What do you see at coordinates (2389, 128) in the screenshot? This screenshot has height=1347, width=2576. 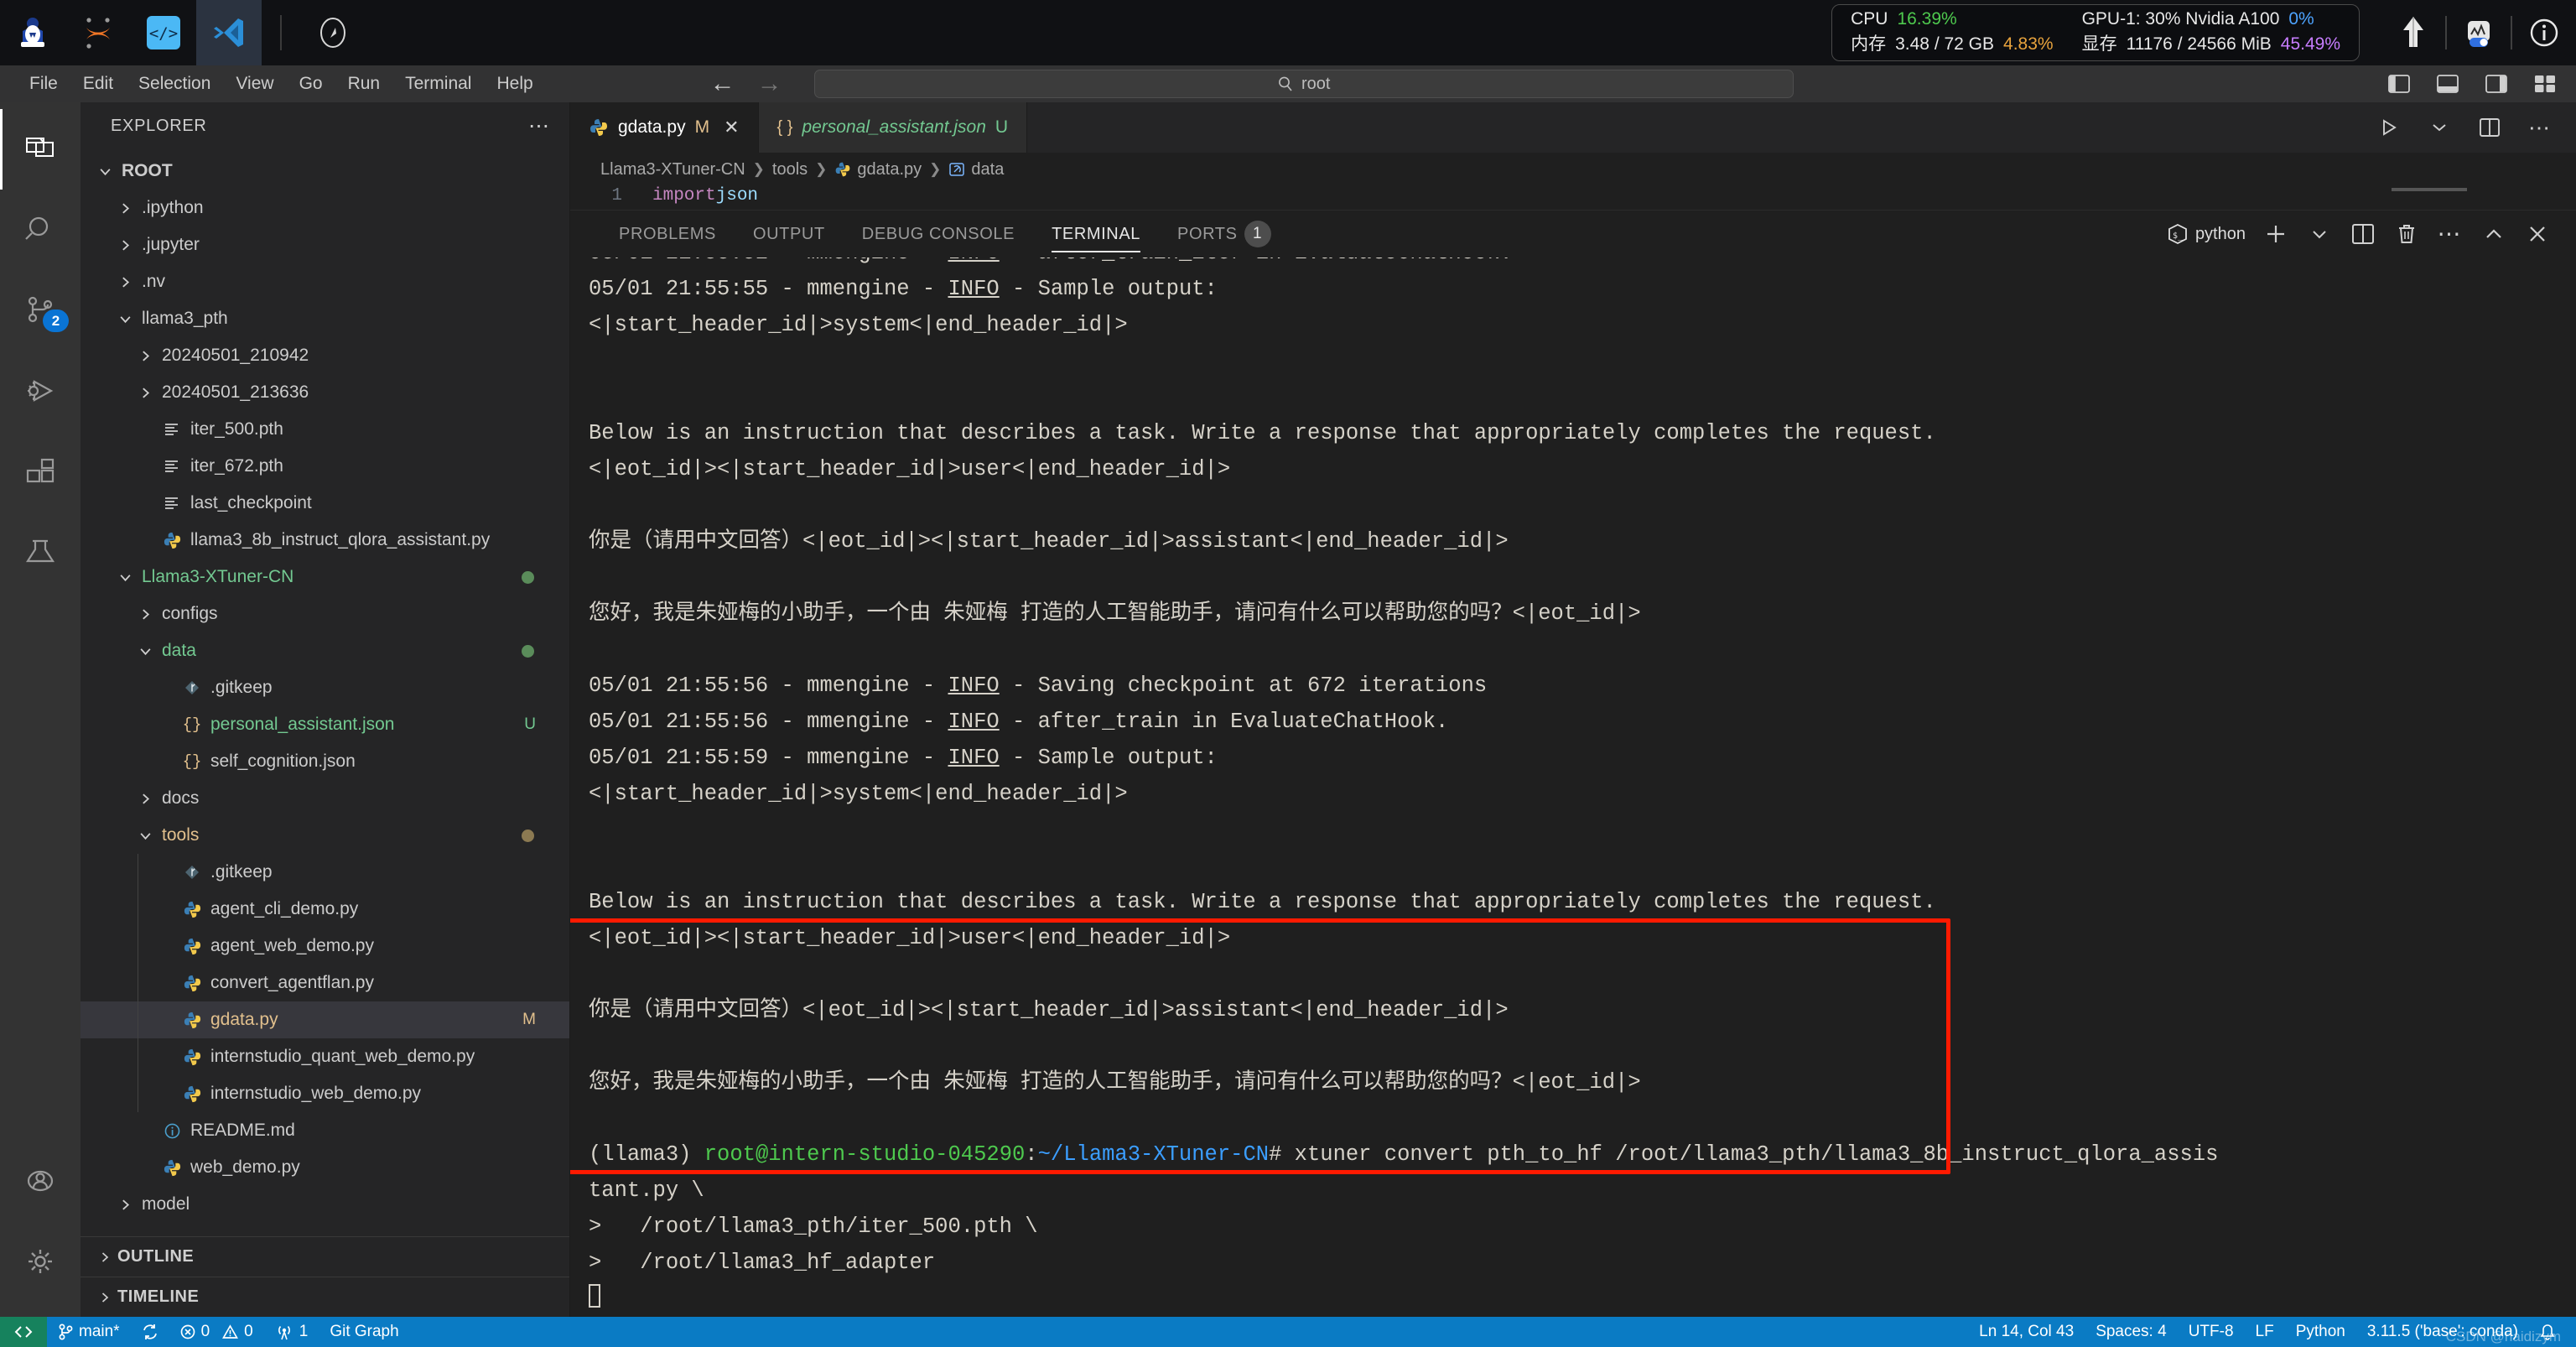 I see `run-icon` at bounding box center [2389, 128].